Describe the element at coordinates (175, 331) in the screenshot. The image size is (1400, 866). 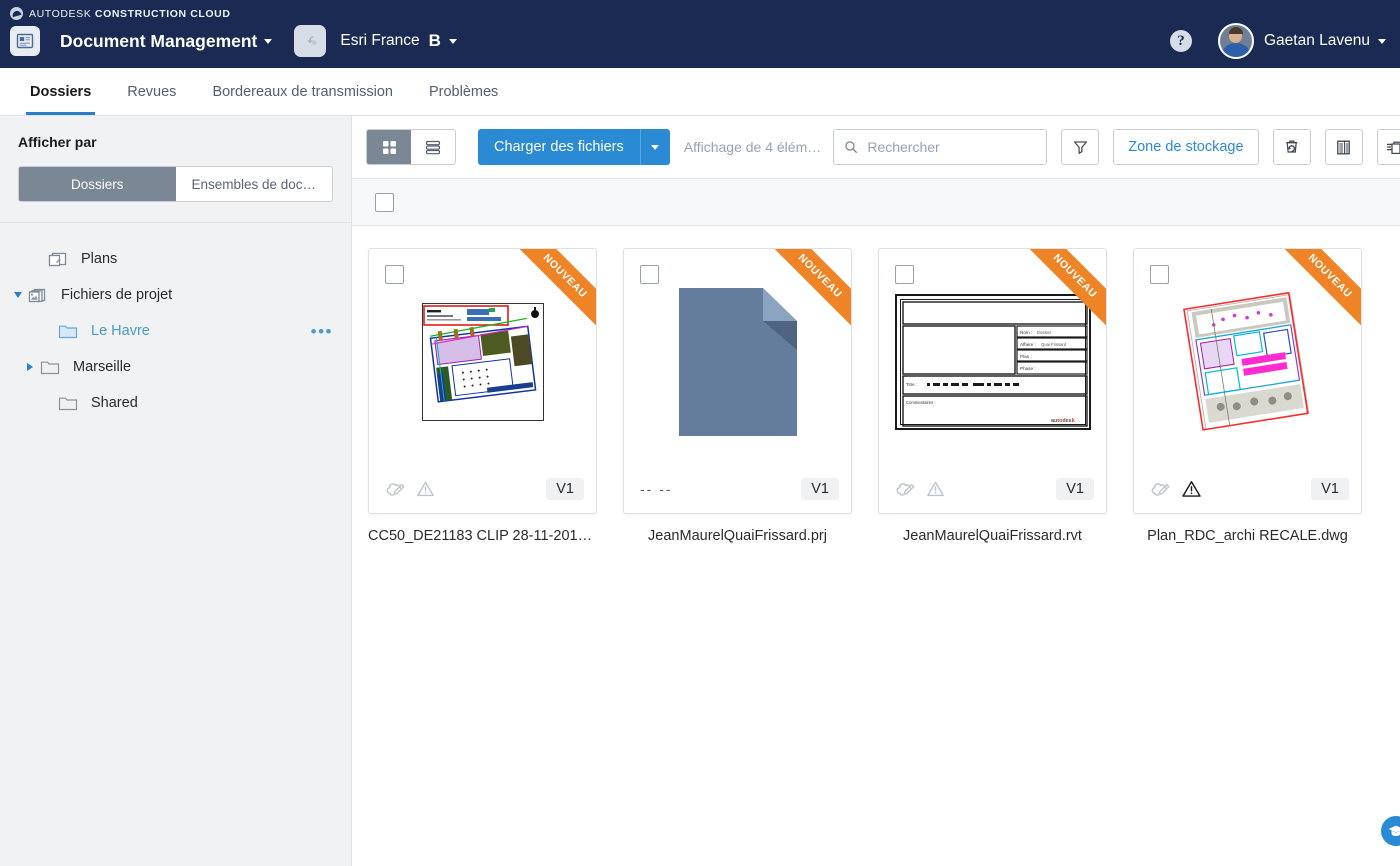
I see `sidebar-item-le-havre: Le Havre •••` at that location.